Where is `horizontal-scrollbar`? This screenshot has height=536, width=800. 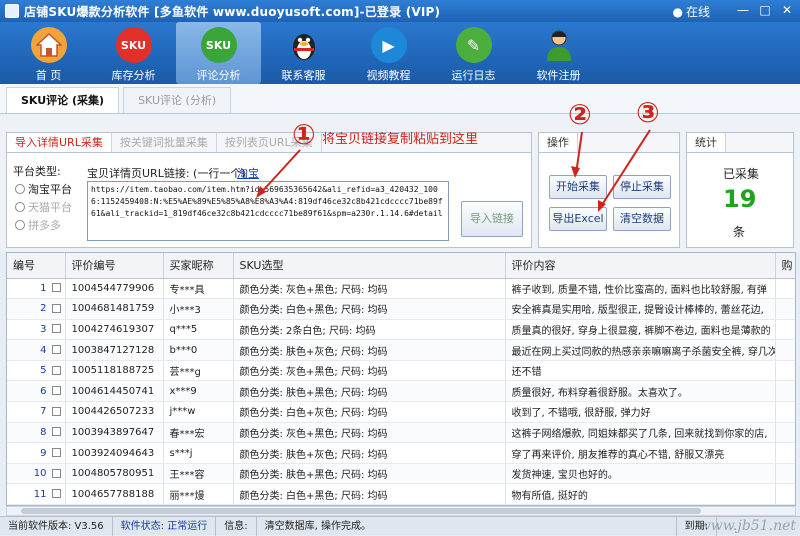
horizontal-scrollbar is located at coordinates (401, 511).